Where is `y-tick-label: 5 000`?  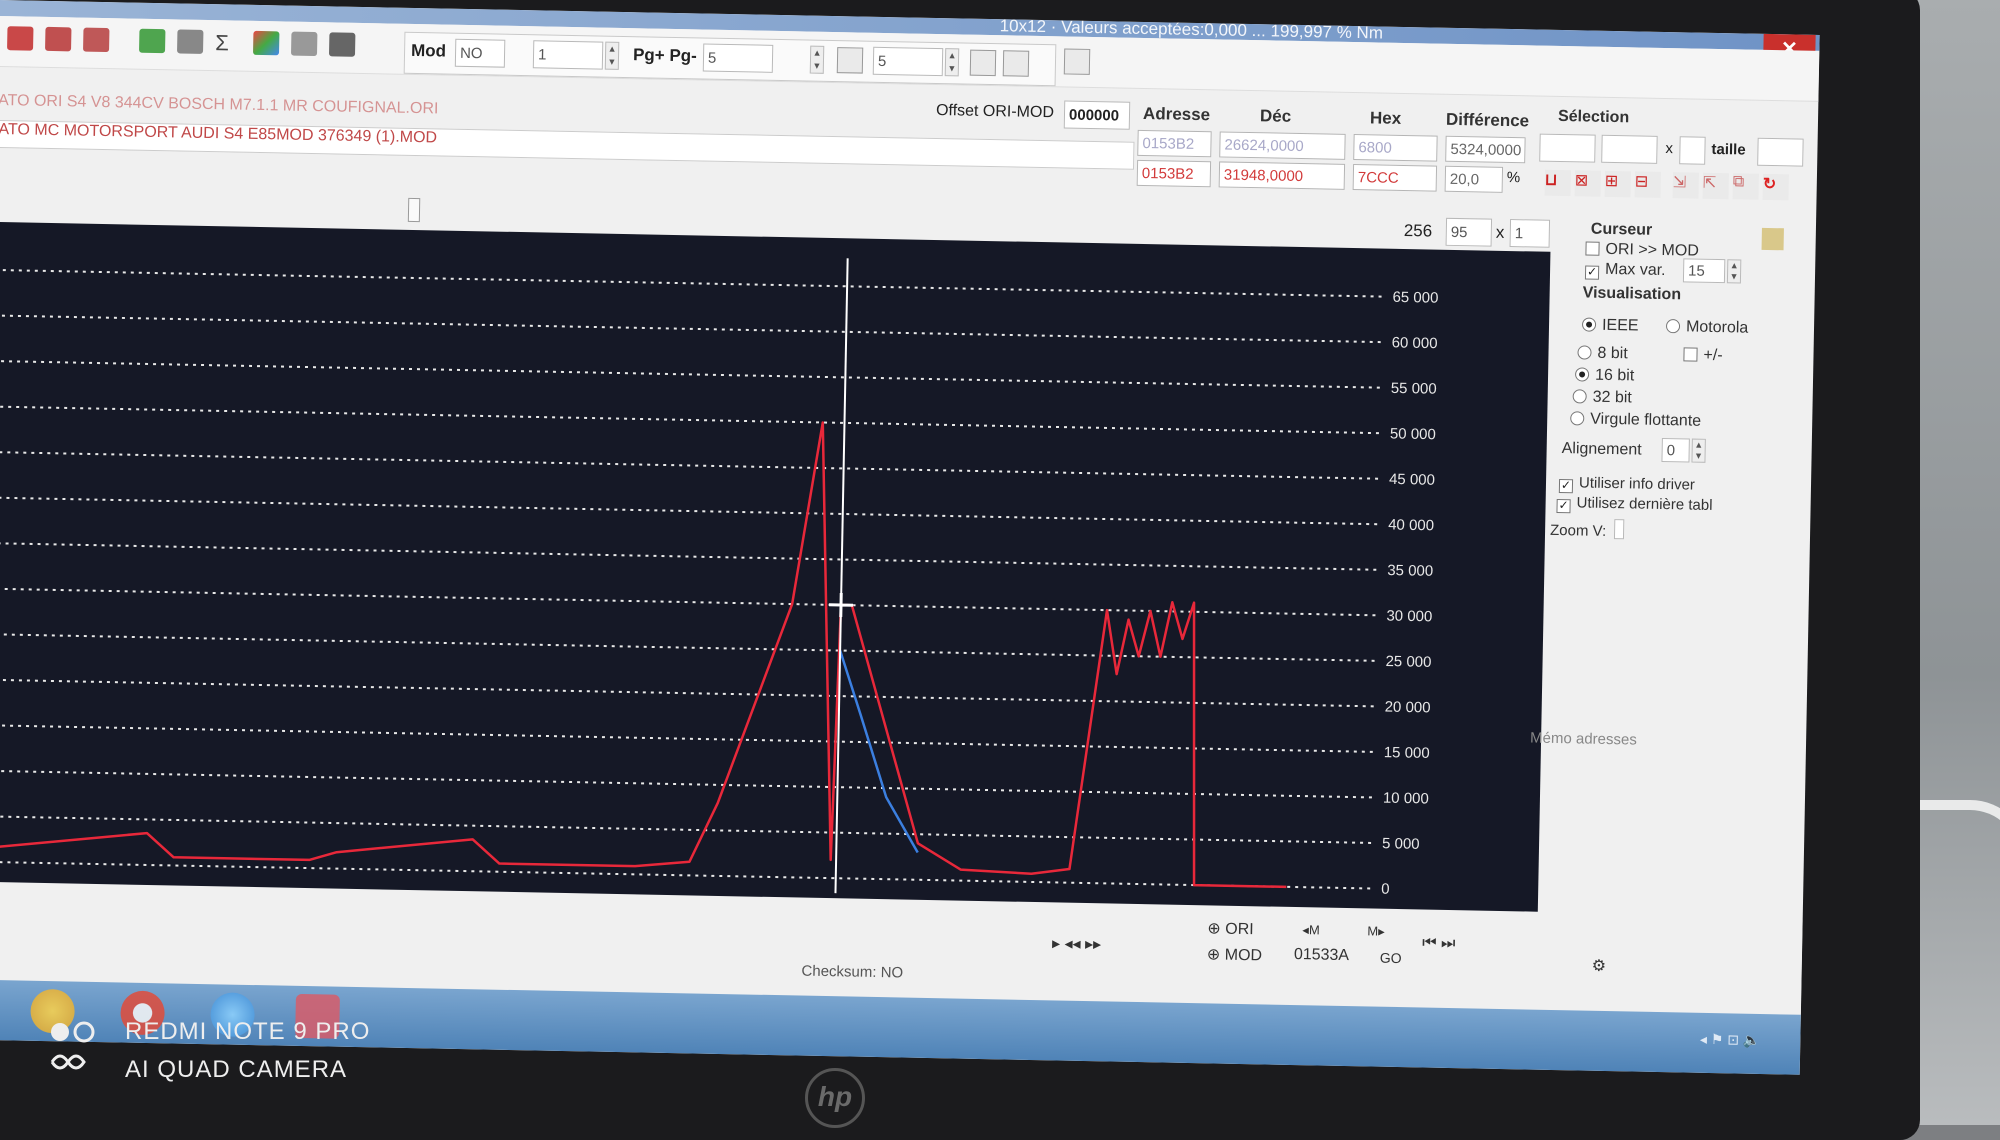
y-tick-label: 5 000 is located at coordinates (1401, 844).